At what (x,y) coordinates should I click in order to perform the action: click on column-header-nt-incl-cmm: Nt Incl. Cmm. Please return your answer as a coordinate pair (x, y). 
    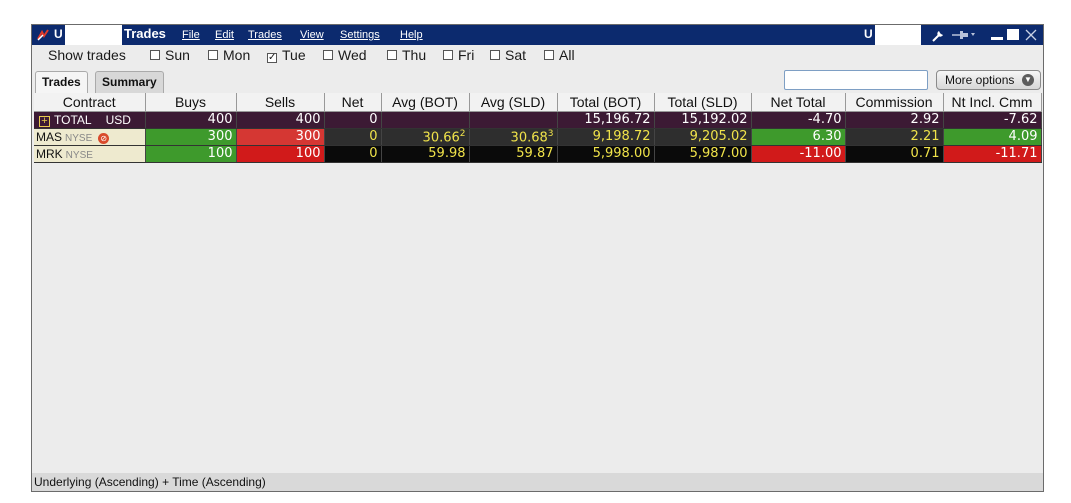
    Looking at the image, I should click on (992, 102).